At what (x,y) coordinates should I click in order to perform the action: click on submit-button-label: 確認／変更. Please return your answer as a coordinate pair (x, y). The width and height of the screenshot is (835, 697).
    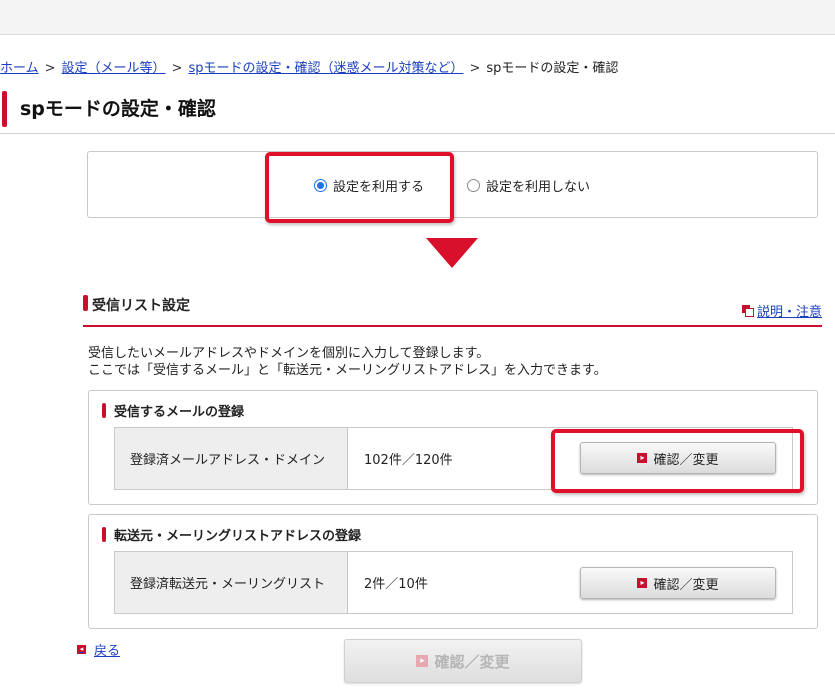
    Looking at the image, I should click on (472, 661).